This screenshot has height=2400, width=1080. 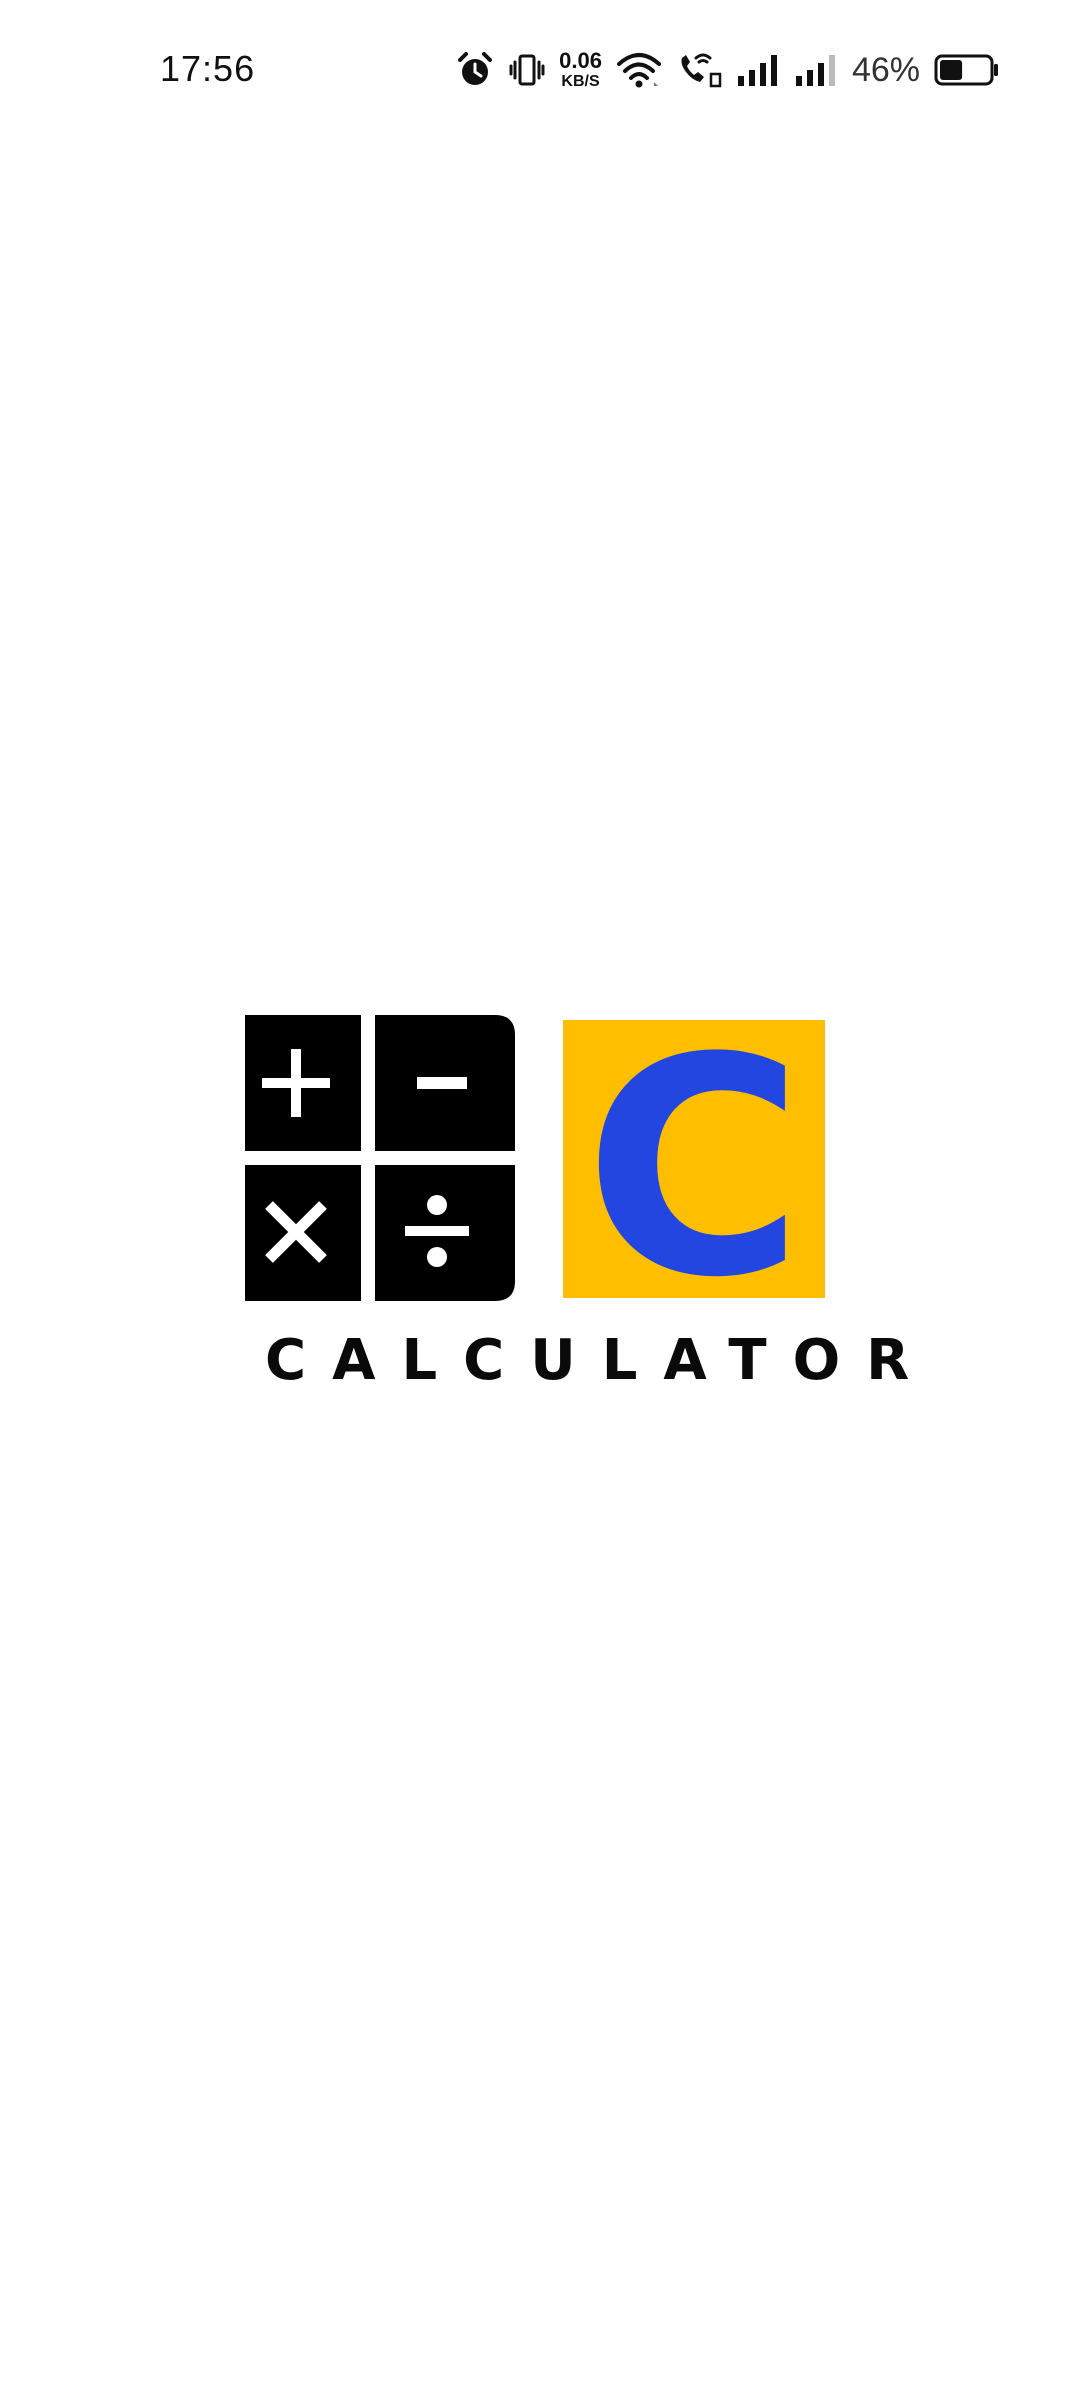 I want to click on net-speed: 0.06 KB/S, so click(x=580, y=70).